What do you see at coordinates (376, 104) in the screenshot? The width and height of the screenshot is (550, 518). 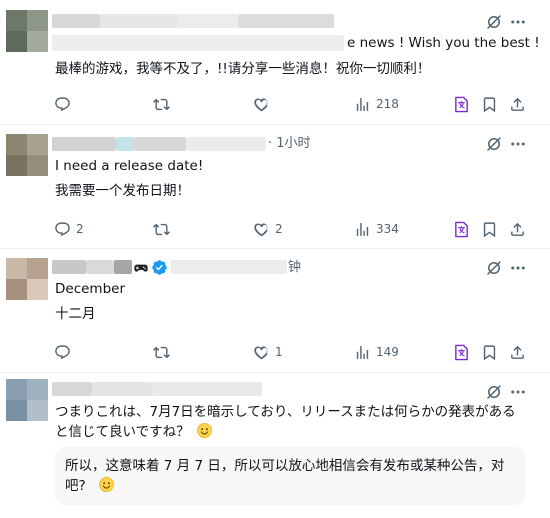 I see `views-button: 218` at bounding box center [376, 104].